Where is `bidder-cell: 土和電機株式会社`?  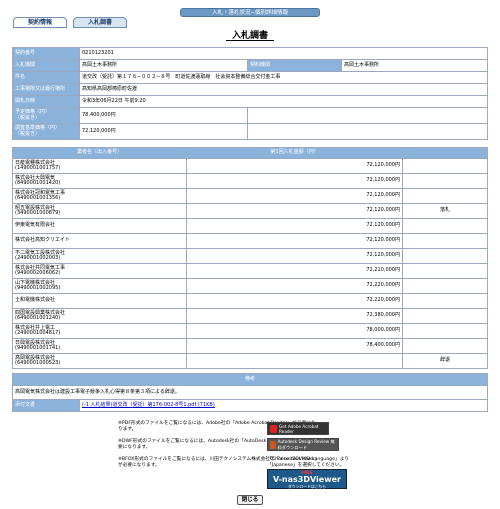 bidder-cell: 土和電機株式会社 is located at coordinates (99, 301).